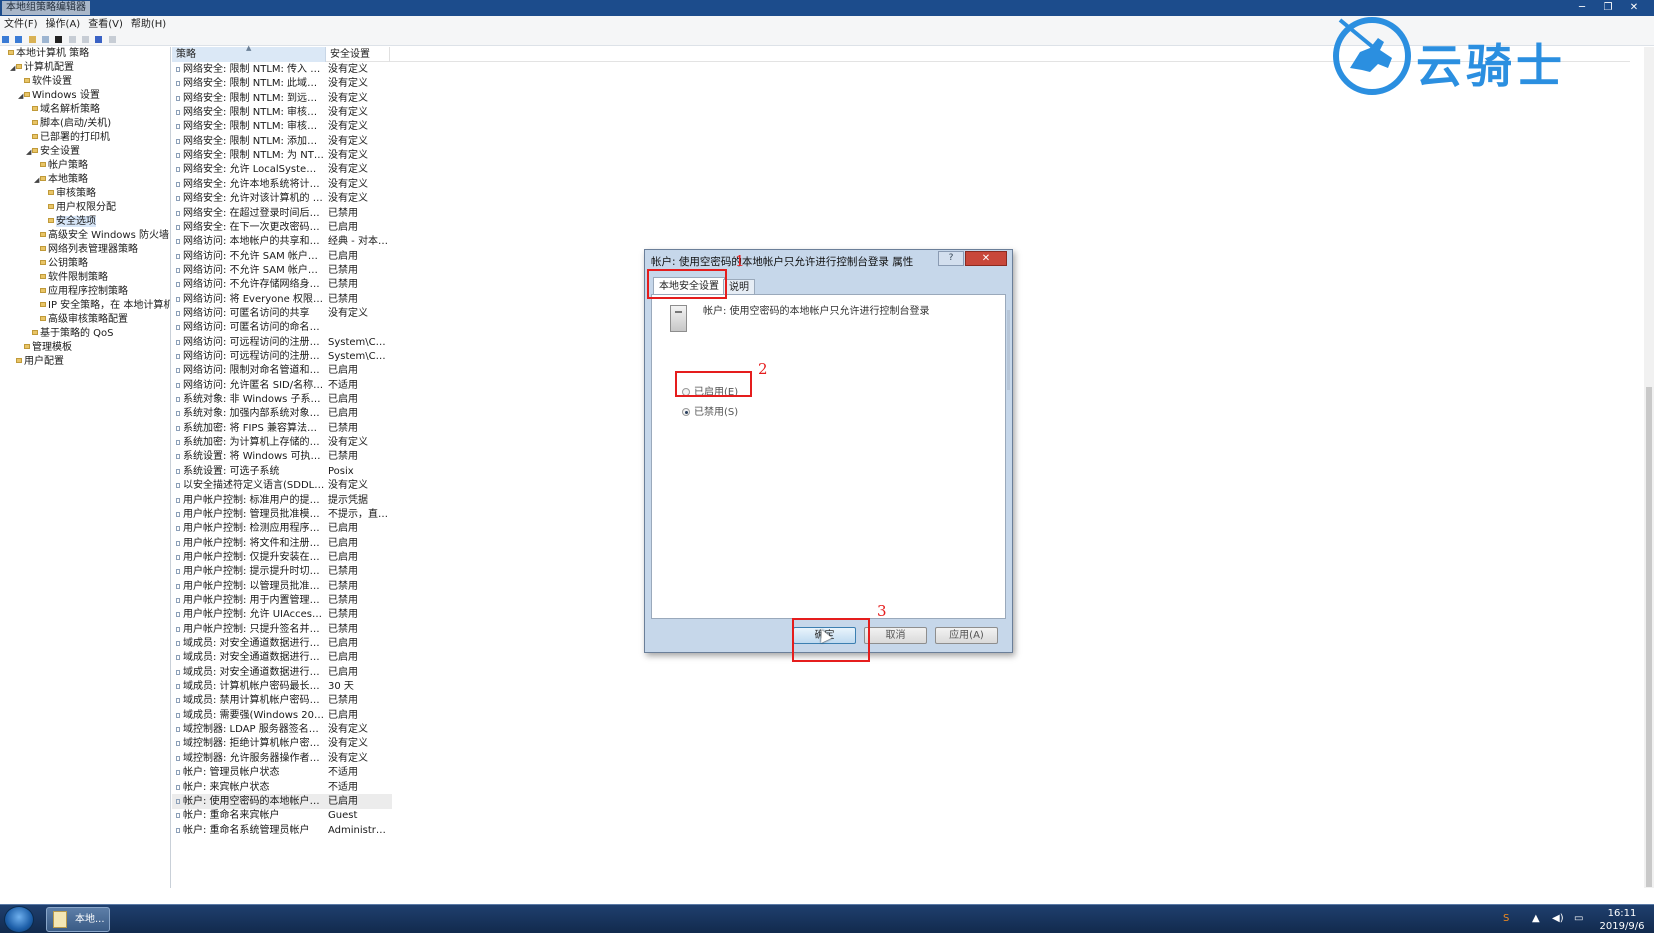 Image resolution: width=1654 pixels, height=933 pixels. I want to click on table-row: 帐户: 管理员帐户状态 不适用, so click(282, 772).